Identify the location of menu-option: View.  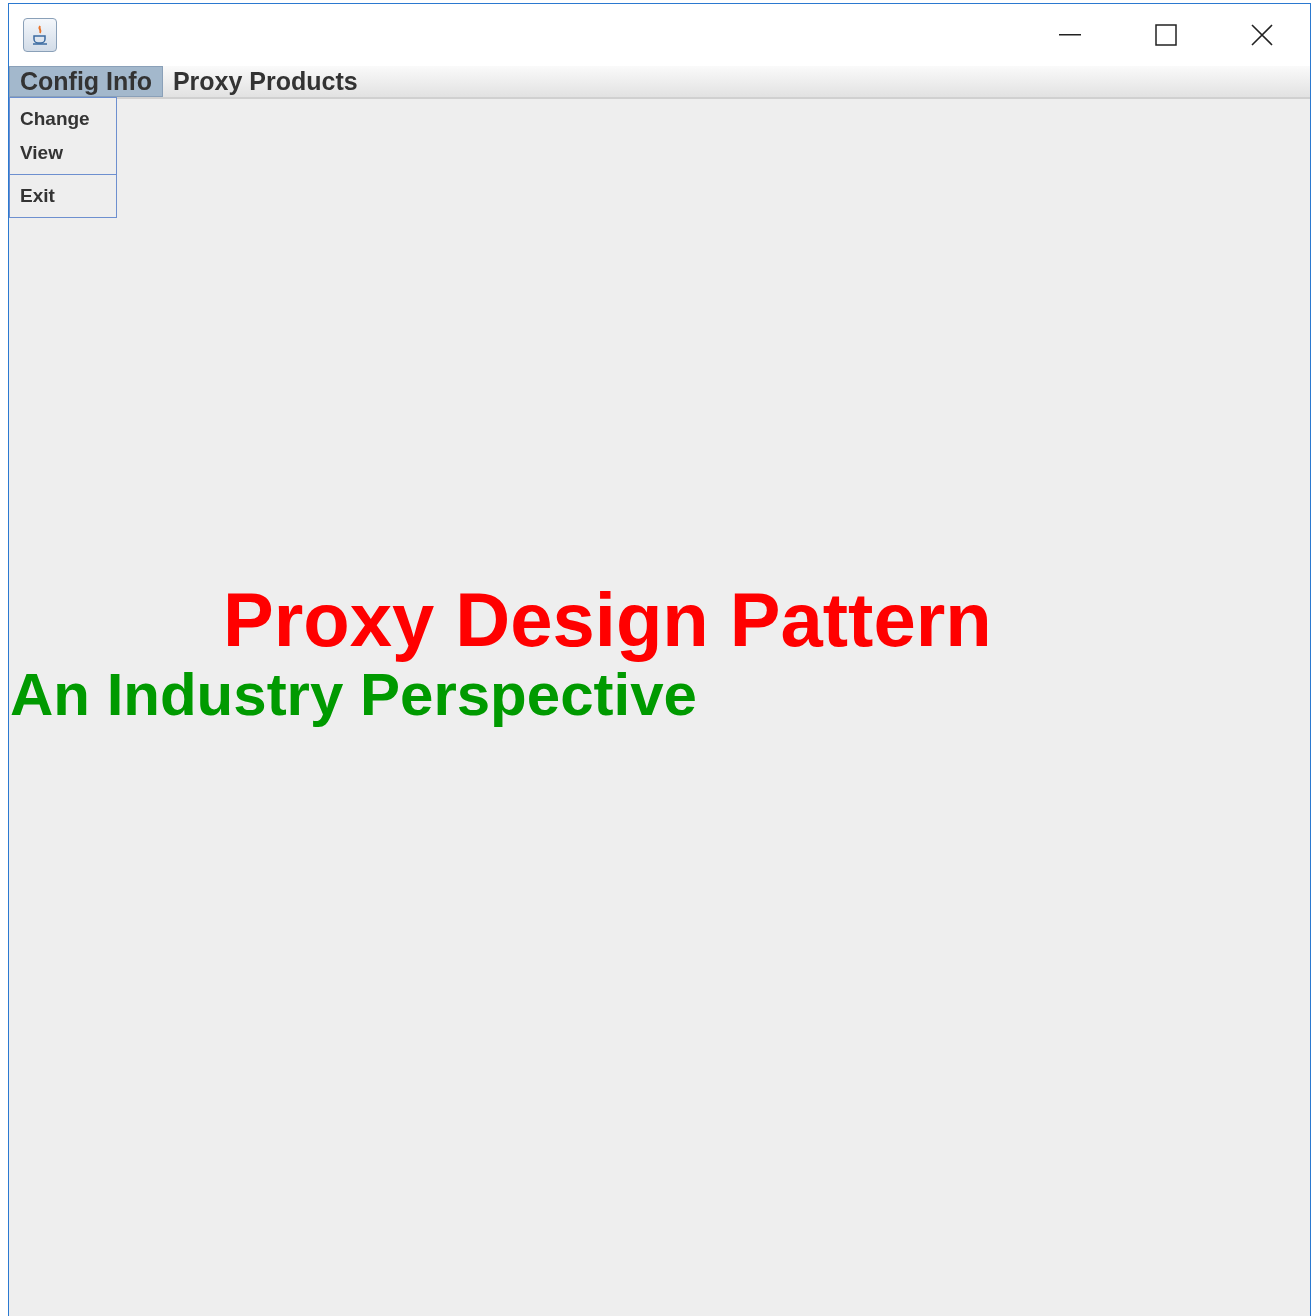
(63, 153).